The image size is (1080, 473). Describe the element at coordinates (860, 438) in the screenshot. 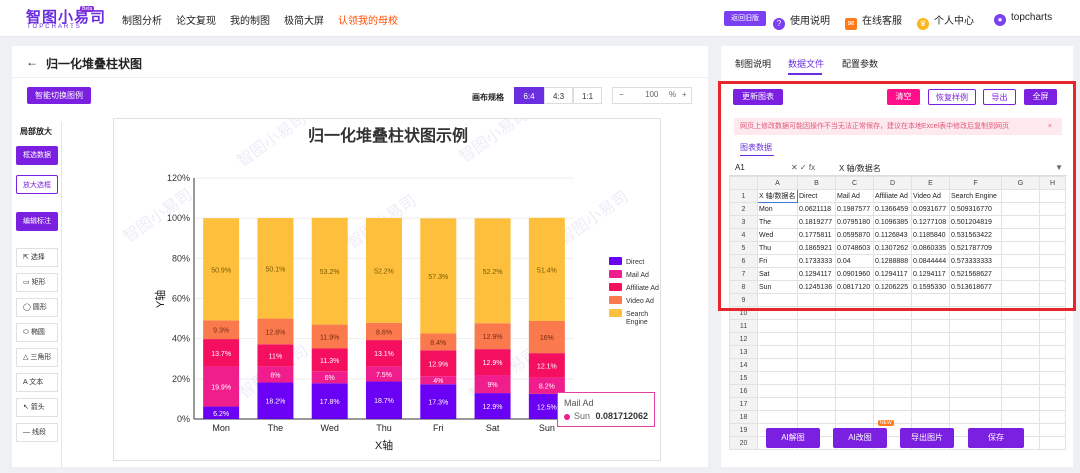

I see `ai-edit-button: AI改图` at that location.